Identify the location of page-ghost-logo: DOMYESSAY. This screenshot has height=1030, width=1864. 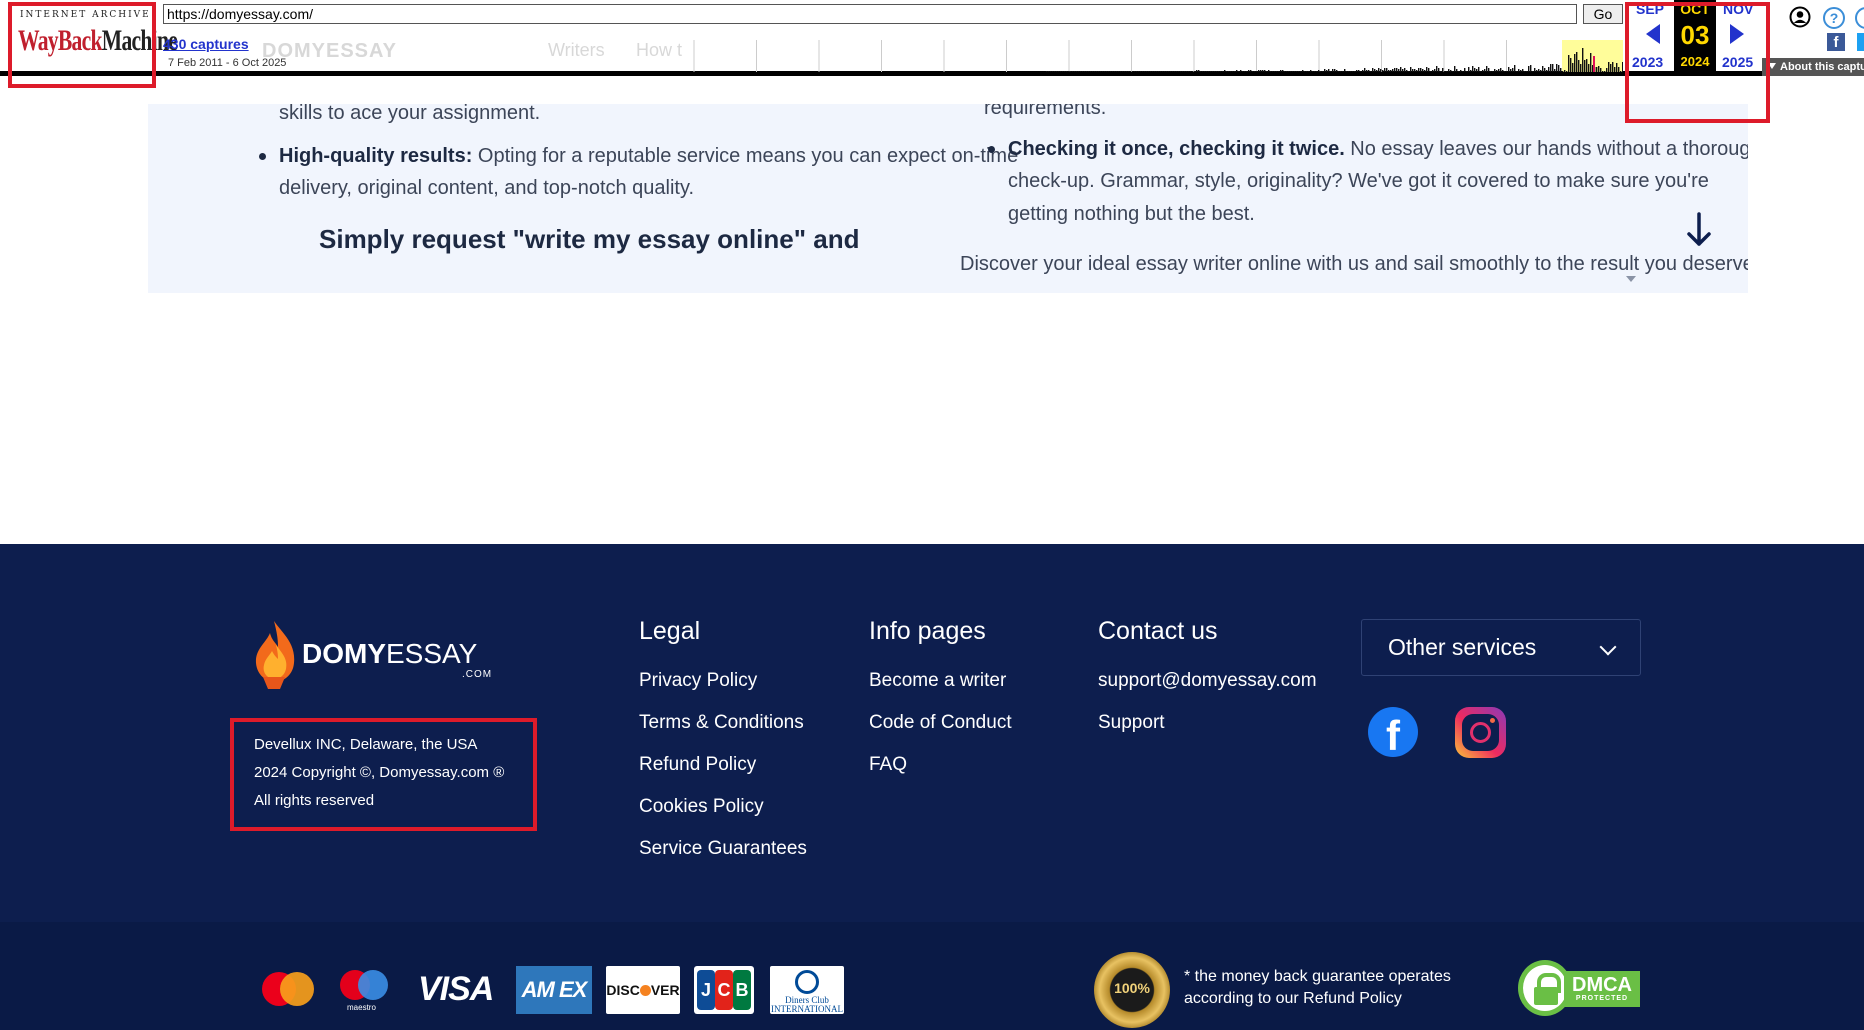
(329, 51).